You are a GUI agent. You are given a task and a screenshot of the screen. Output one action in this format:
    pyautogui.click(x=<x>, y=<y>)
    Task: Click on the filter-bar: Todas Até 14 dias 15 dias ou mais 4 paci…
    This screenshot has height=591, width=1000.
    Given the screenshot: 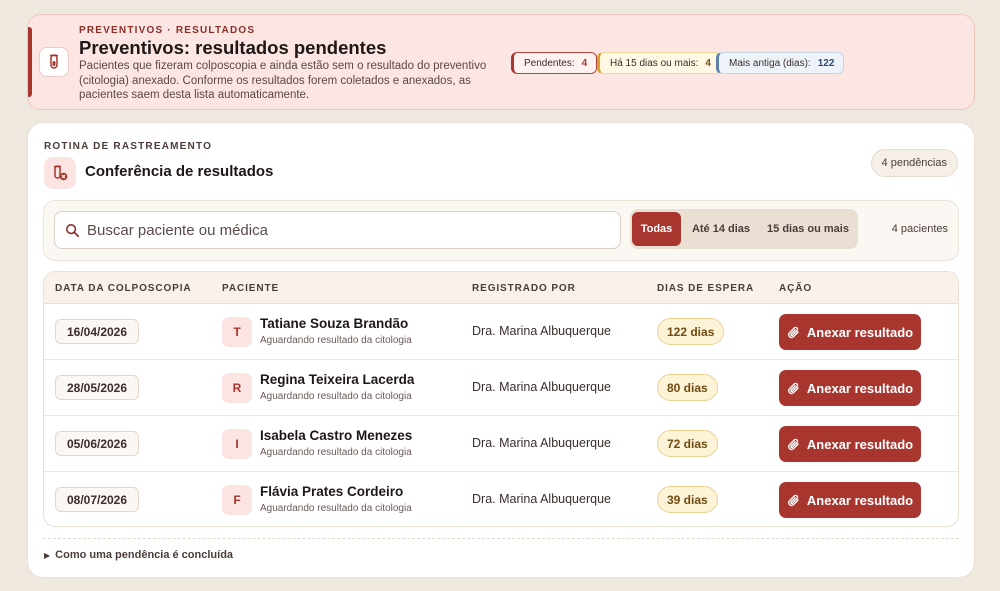 What is the action you would take?
    pyautogui.click(x=501, y=230)
    